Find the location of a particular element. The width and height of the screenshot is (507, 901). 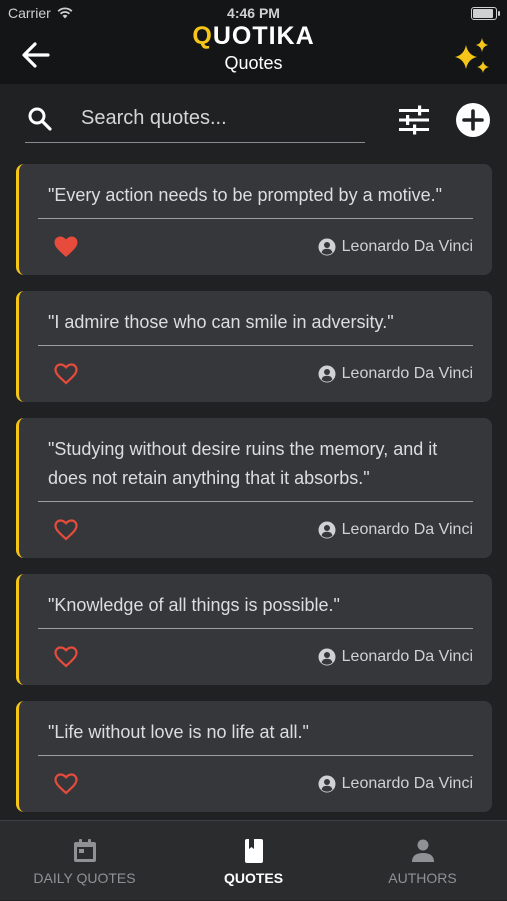

quote-text: "Life without love is no life at all." is located at coordinates (178, 732).